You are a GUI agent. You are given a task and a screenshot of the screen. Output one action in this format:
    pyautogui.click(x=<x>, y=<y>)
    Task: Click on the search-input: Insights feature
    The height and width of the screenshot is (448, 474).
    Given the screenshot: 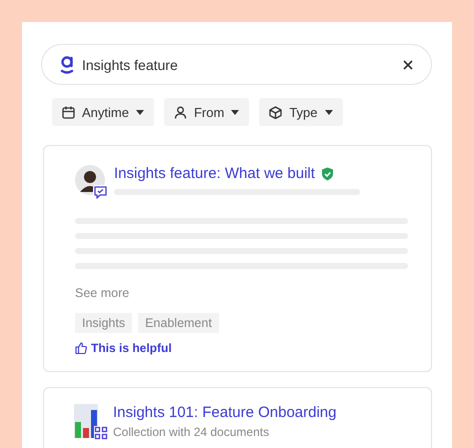 What is the action you would take?
    pyautogui.click(x=238, y=64)
    